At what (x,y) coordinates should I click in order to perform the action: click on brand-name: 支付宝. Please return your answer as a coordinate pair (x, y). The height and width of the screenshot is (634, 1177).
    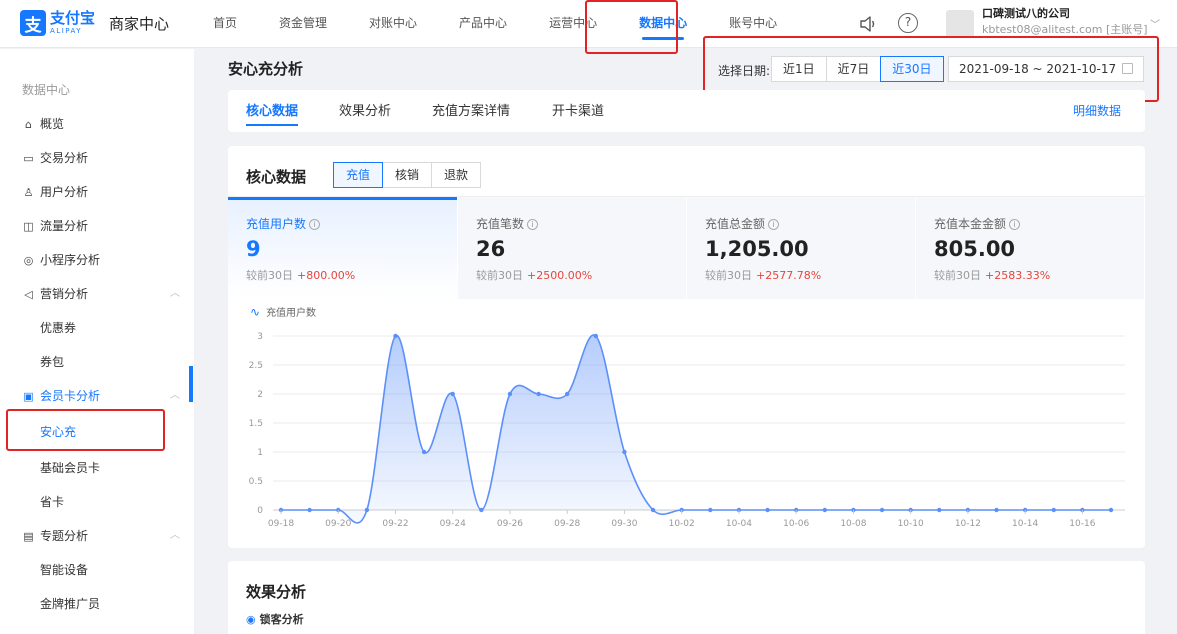
    Looking at the image, I should click on (73, 18).